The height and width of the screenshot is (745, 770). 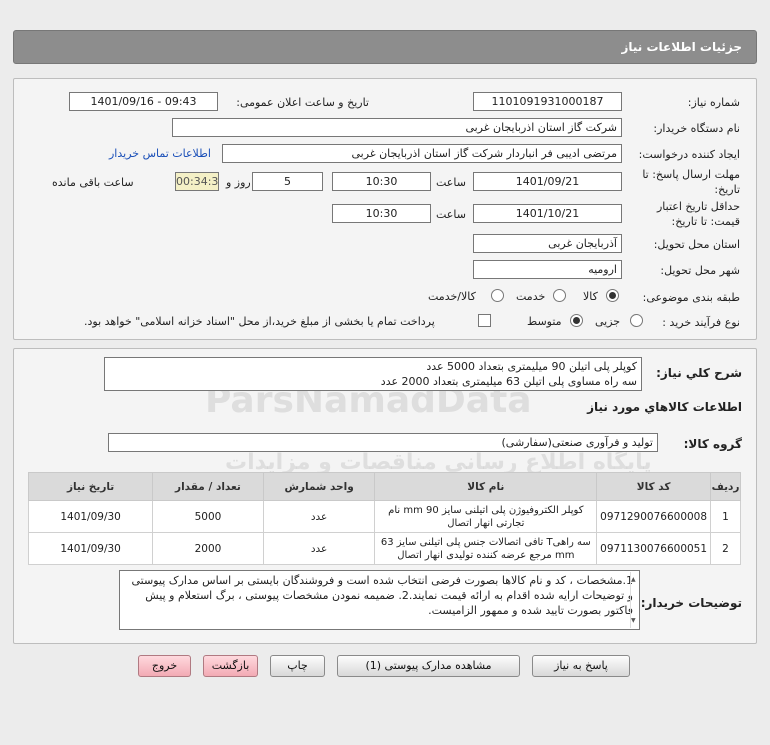 I want to click on col-name: نام کالا, so click(x=486, y=486).